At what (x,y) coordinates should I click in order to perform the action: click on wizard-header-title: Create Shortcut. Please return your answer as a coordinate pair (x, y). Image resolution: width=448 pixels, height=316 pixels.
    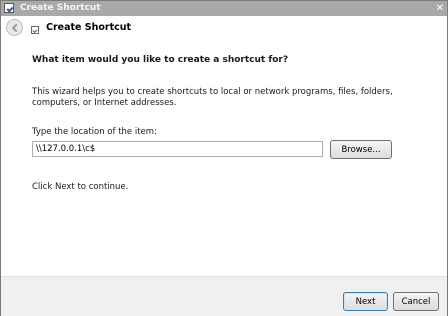
    Looking at the image, I should click on (89, 27).